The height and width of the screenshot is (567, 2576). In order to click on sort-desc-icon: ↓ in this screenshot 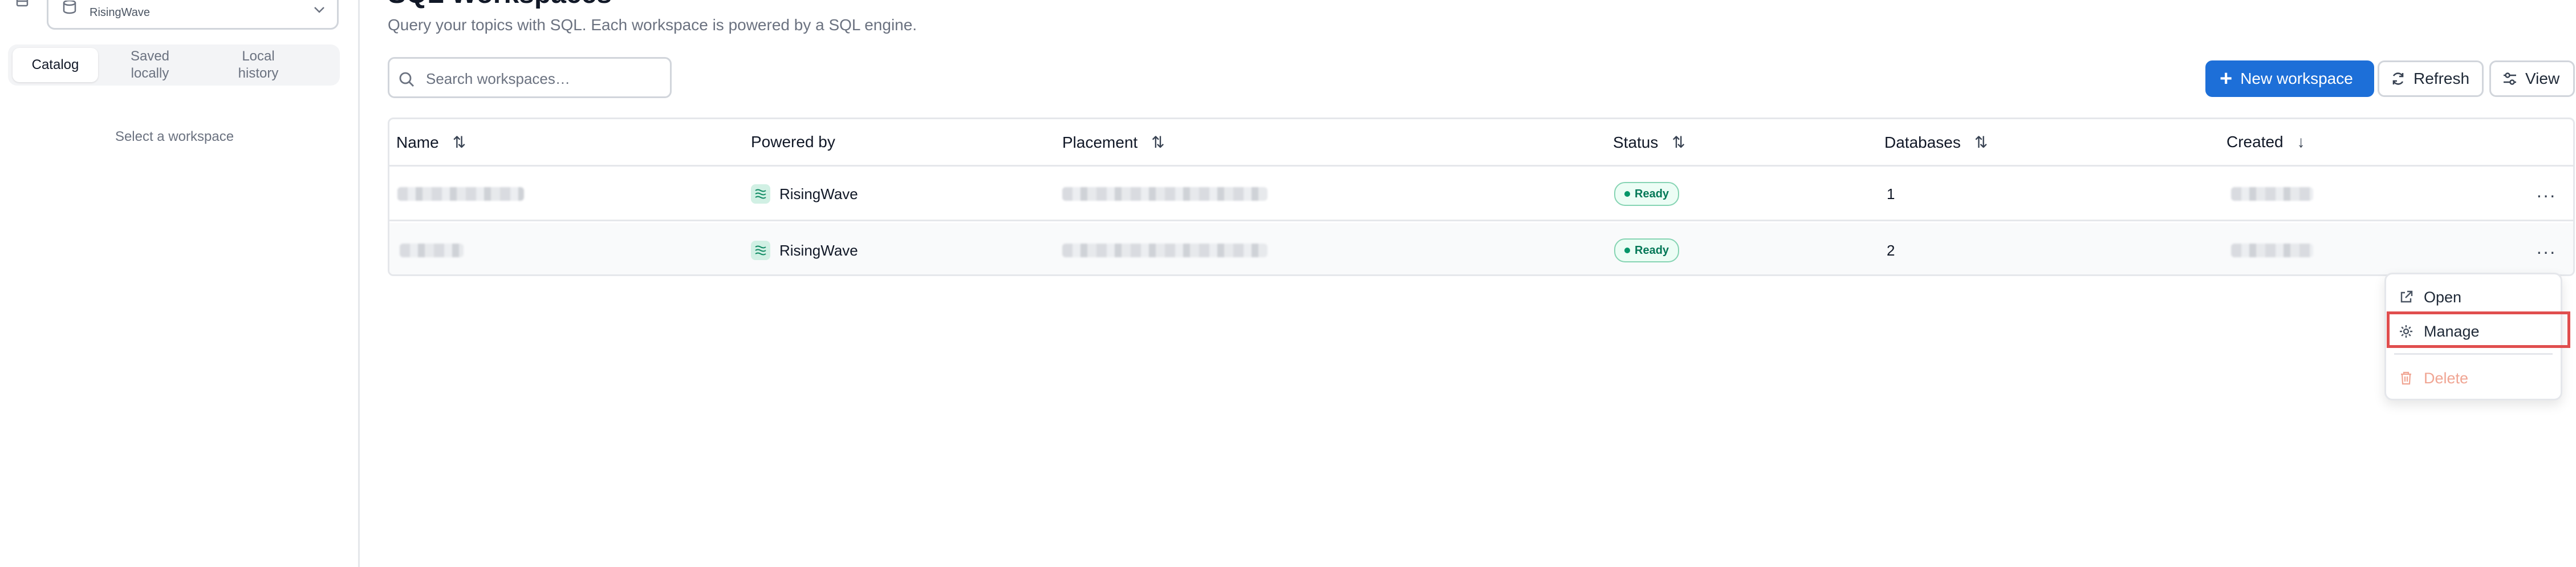, I will do `click(2301, 142)`.